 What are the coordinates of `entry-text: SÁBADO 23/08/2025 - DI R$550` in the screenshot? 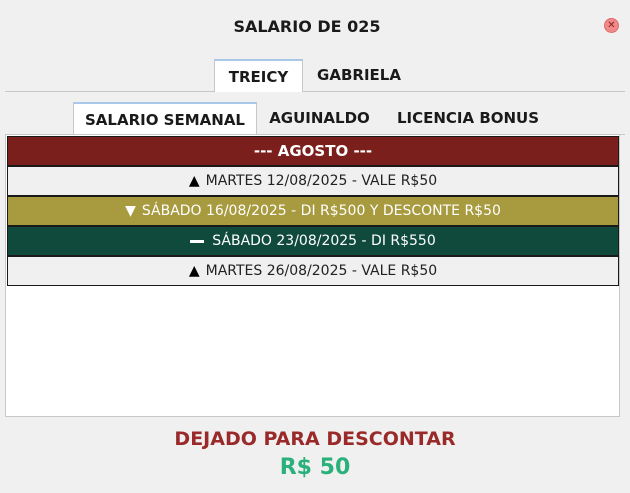 It's located at (324, 241).